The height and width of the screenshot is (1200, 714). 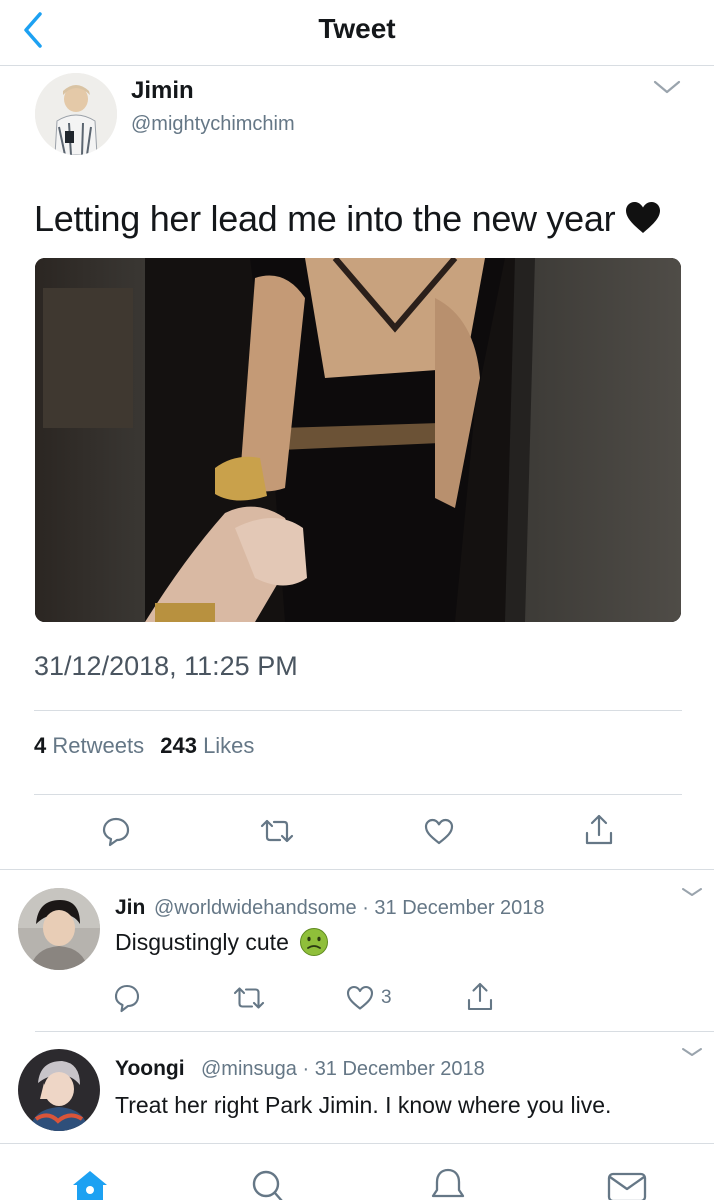 I want to click on reply-author-name: Jin, so click(x=130, y=908).